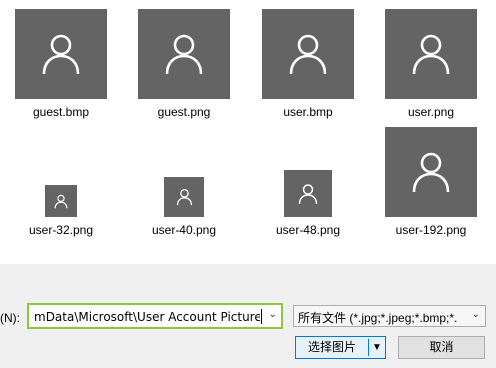 The width and height of the screenshot is (496, 368). I want to click on filename-label: (N):, so click(10, 318).